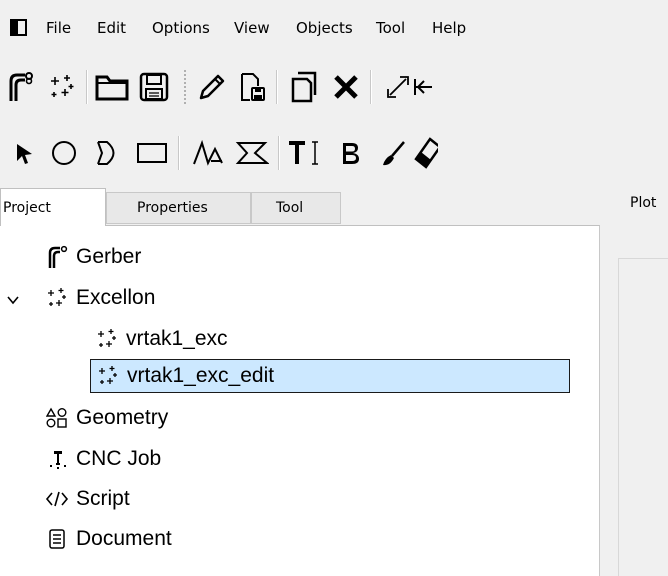 The height and width of the screenshot is (576, 668). I want to click on select-arrow-icon, so click(24, 153).